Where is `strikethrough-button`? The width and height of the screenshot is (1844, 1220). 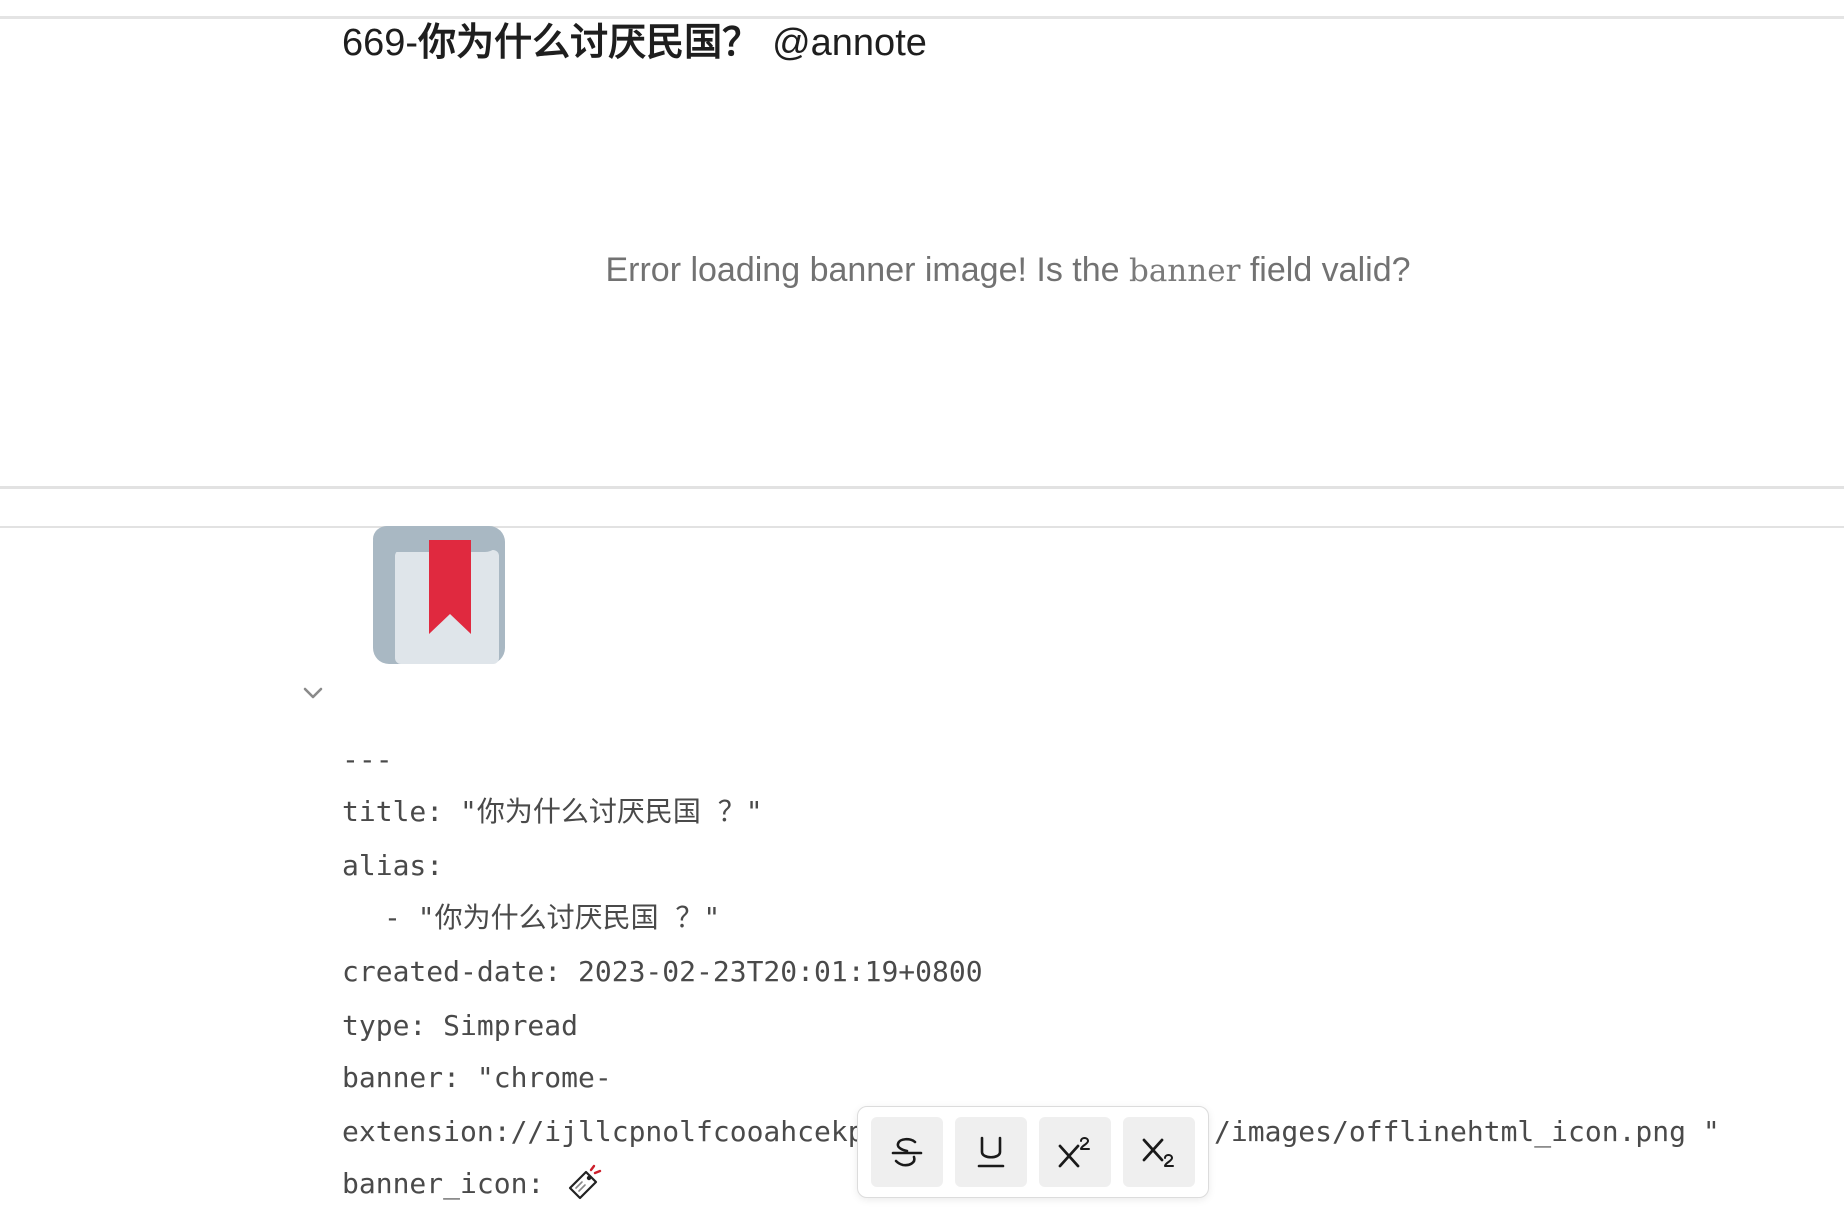 strikethrough-button is located at coordinates (907, 1152).